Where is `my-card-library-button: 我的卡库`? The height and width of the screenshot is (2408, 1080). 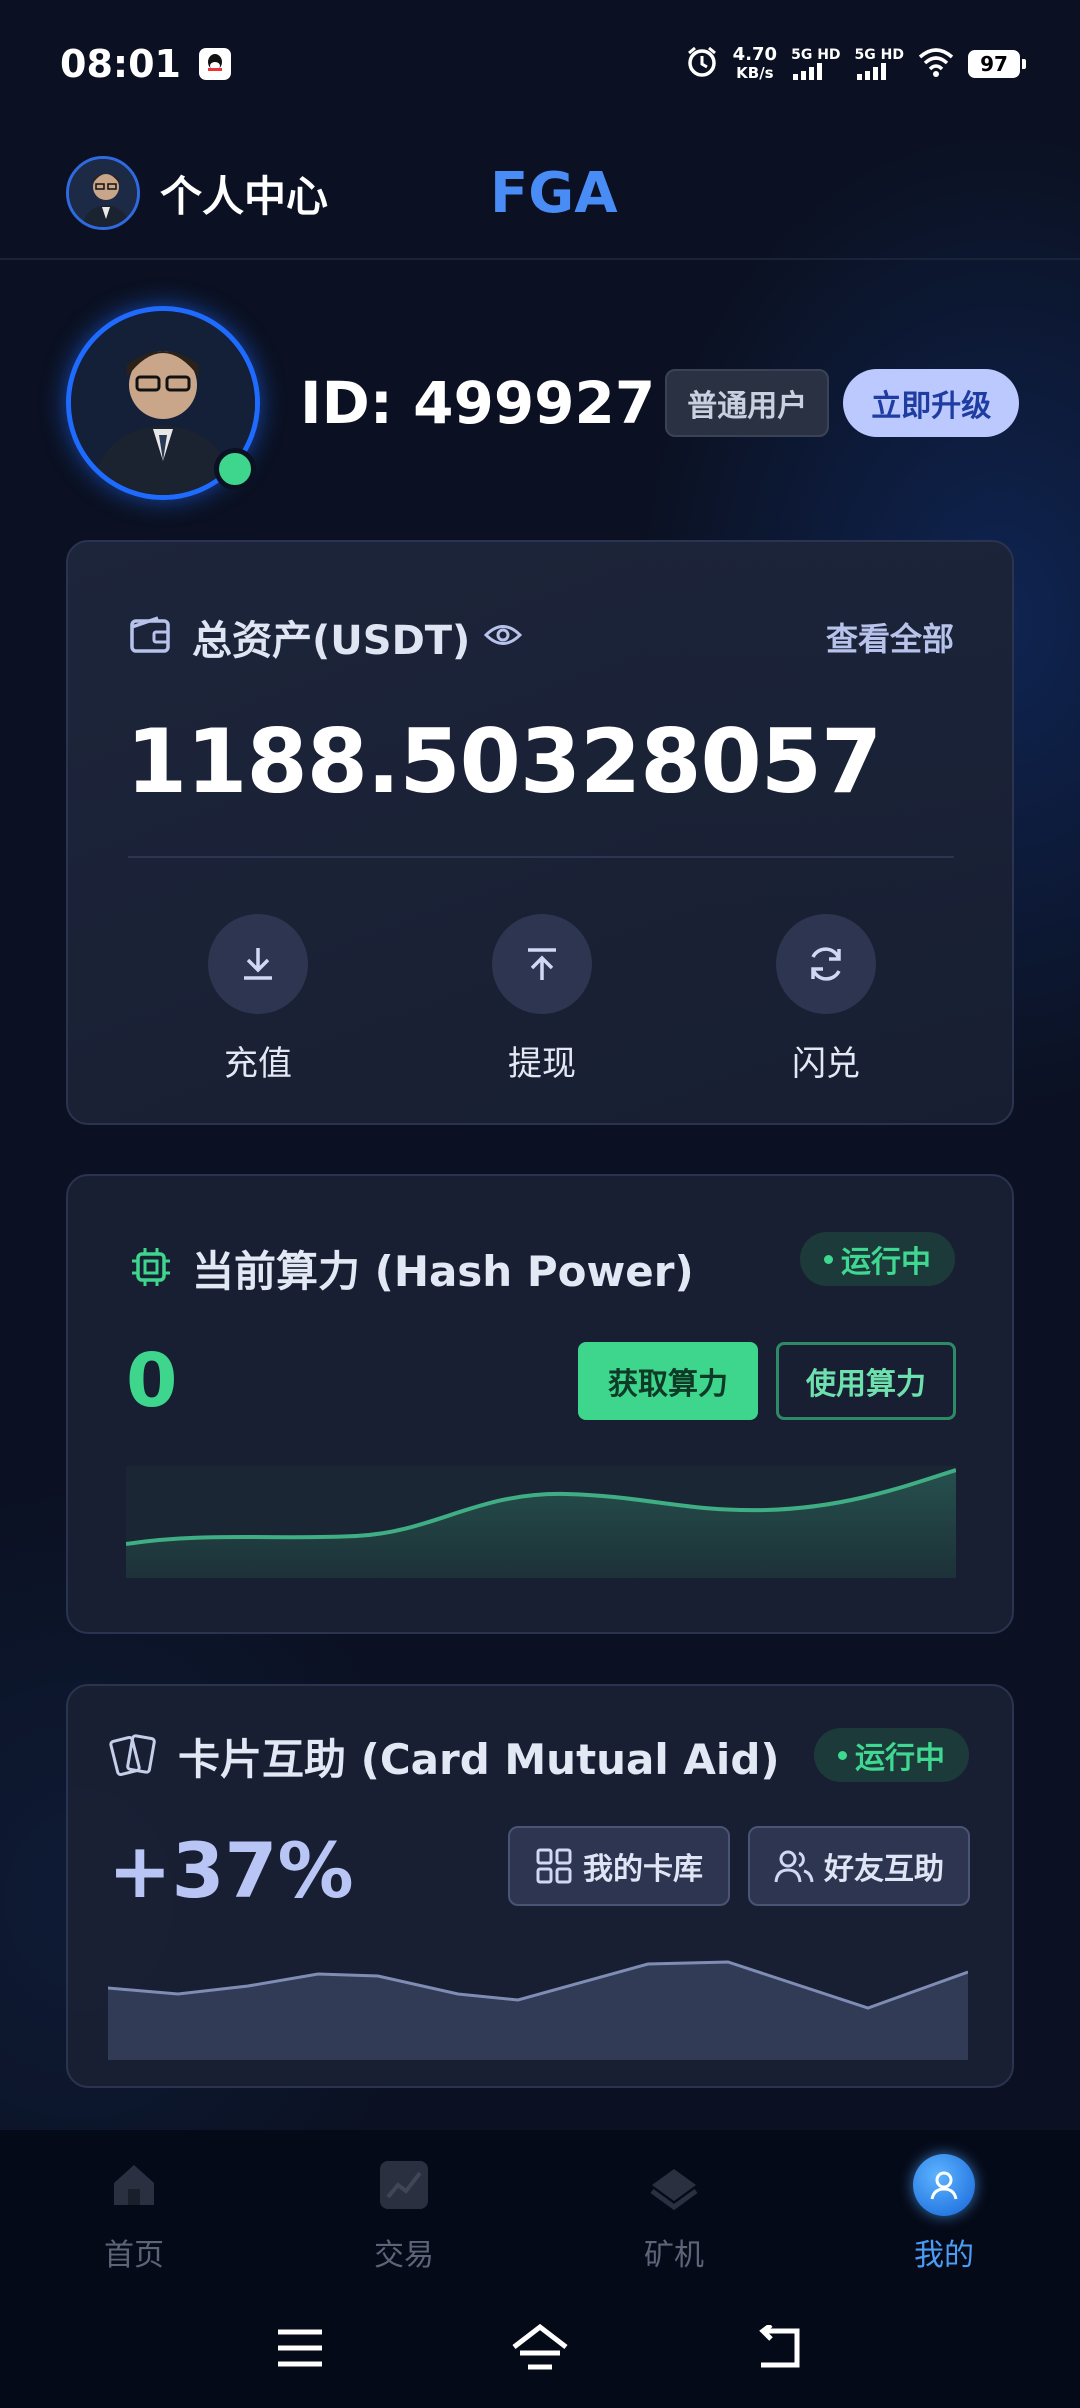 my-card-library-button: 我的卡库 is located at coordinates (619, 1866).